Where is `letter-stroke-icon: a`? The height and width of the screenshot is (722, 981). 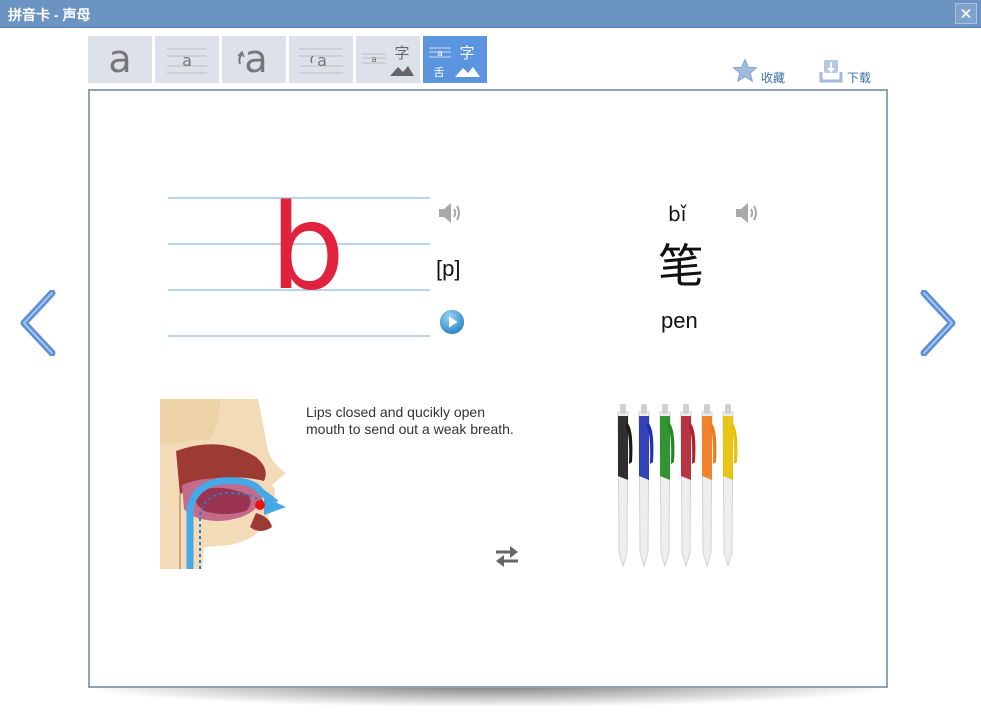
letter-stroke-icon: a is located at coordinates (252, 59).